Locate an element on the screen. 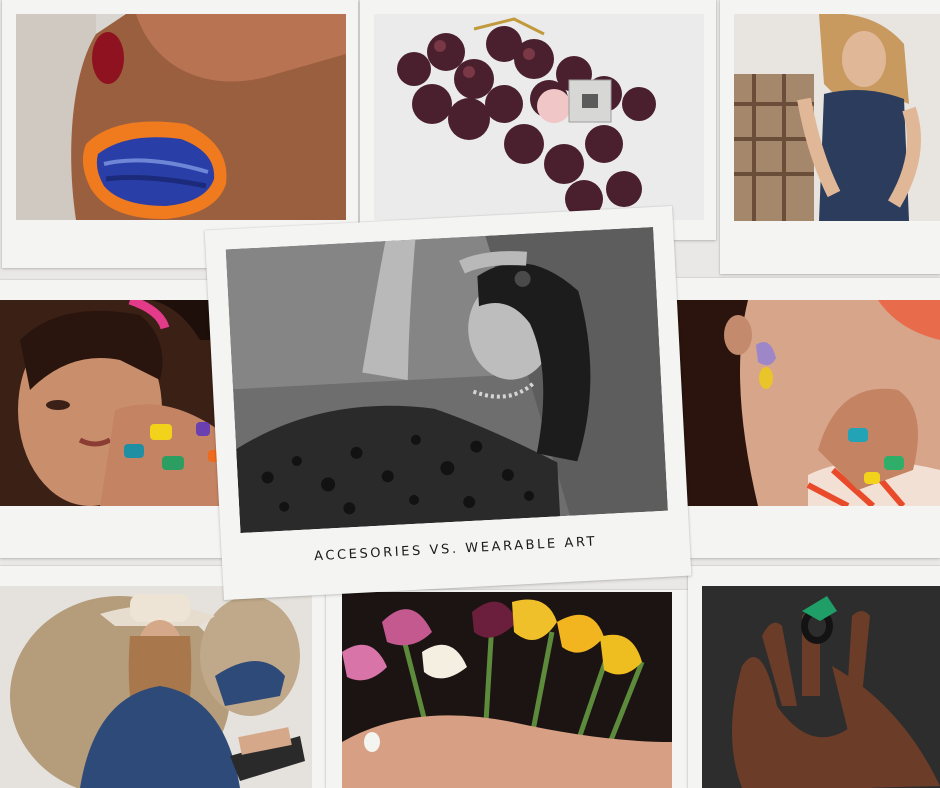 Image resolution: width=940 pixels, height=788 pixels. woman-with-colorful-rings-photo is located at coordinates (116, 403).